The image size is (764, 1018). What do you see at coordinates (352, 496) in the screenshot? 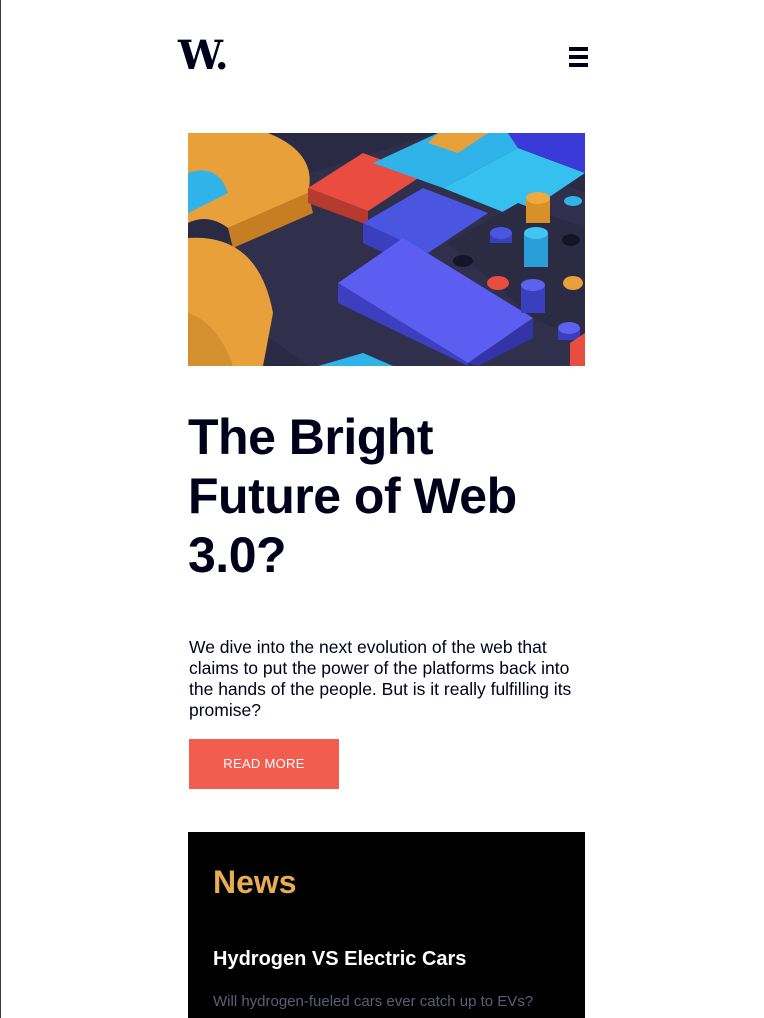
I see `article-title: The Bright Future of Web 3.0?` at bounding box center [352, 496].